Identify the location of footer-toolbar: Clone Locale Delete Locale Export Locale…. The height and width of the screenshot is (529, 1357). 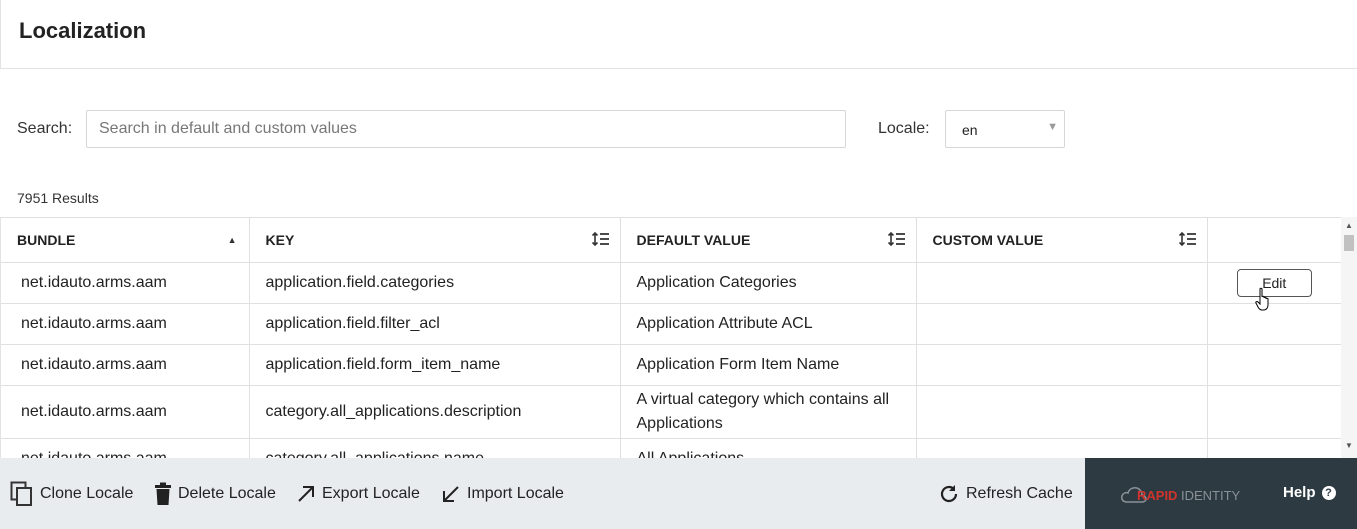
(678, 493).